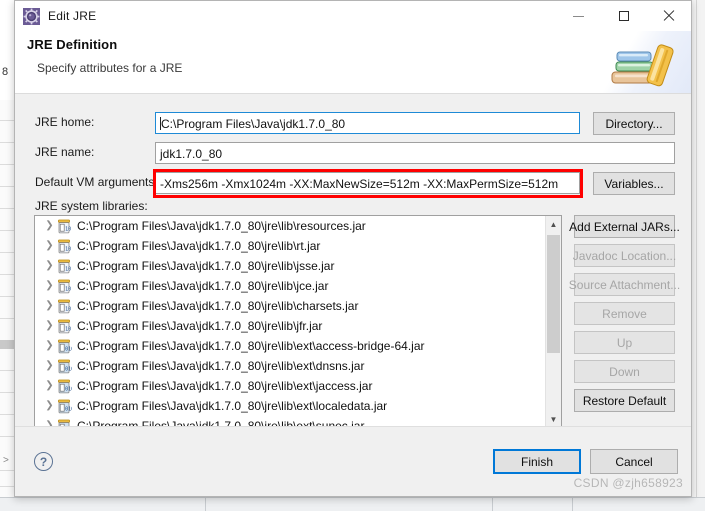 Image resolution: width=705 pixels, height=511 pixels. What do you see at coordinates (624, 342) in the screenshot?
I see `up-button: Up` at bounding box center [624, 342].